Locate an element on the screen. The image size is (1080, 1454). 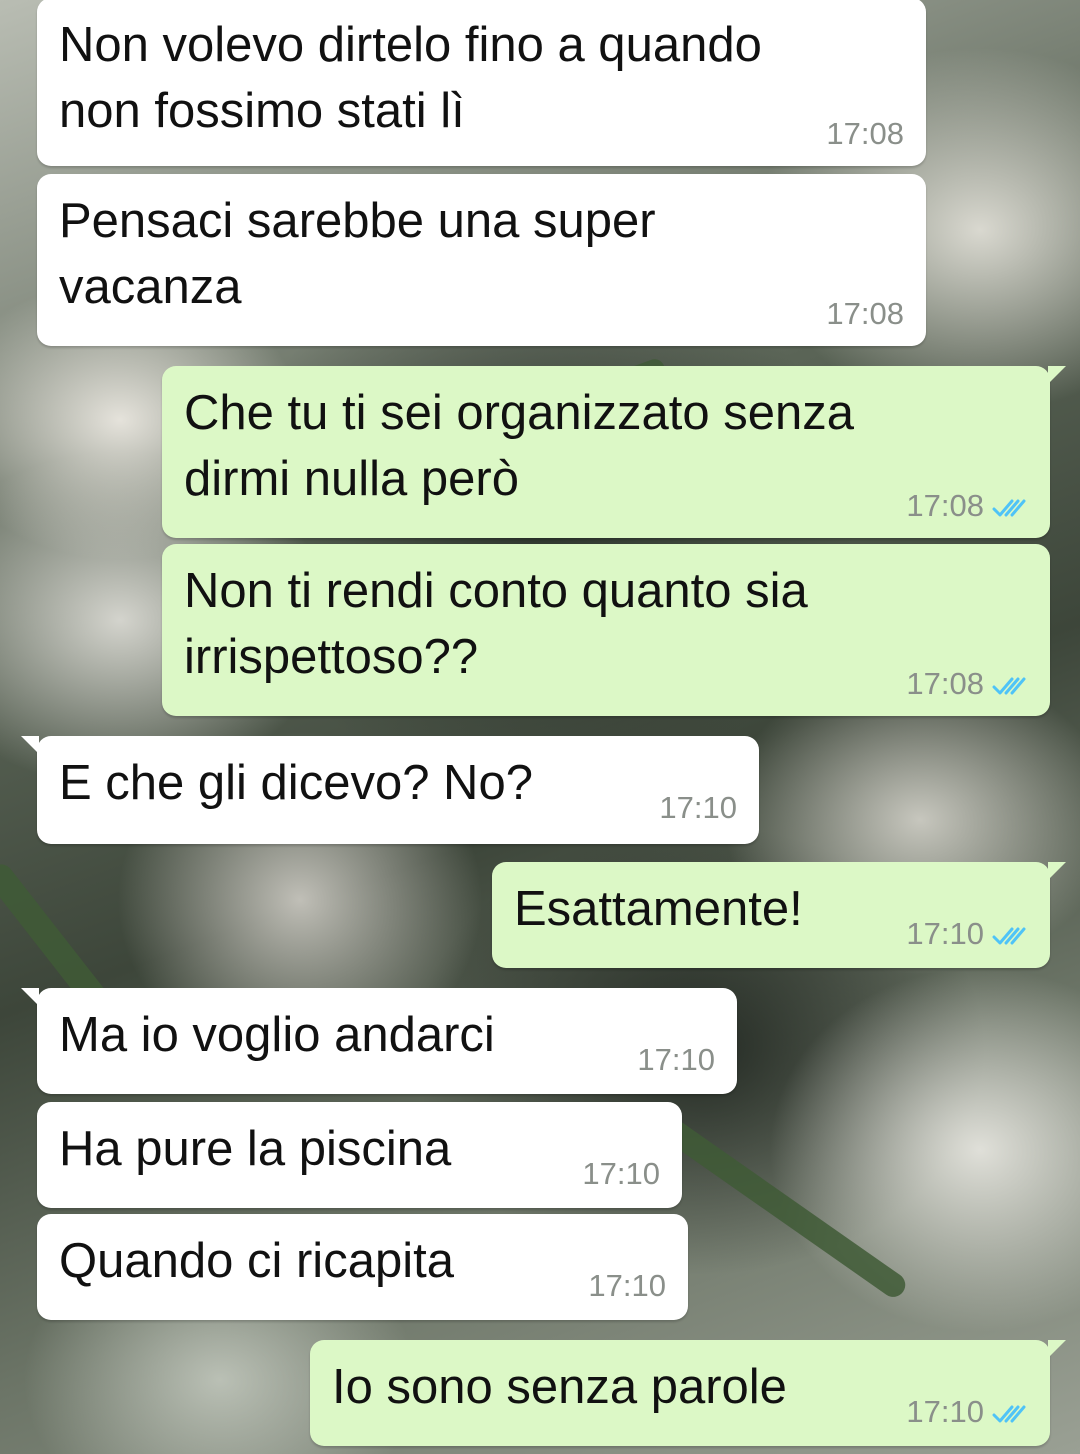
message-incoming: Pensaci sarebbe una super vacanza 17:08 is located at coordinates (481, 260).